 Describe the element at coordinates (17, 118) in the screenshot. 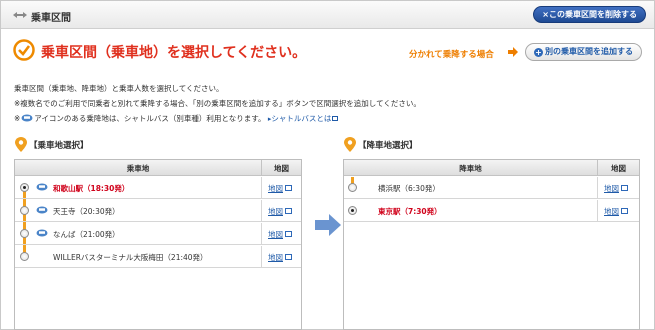

I see `note-mark: ※` at that location.